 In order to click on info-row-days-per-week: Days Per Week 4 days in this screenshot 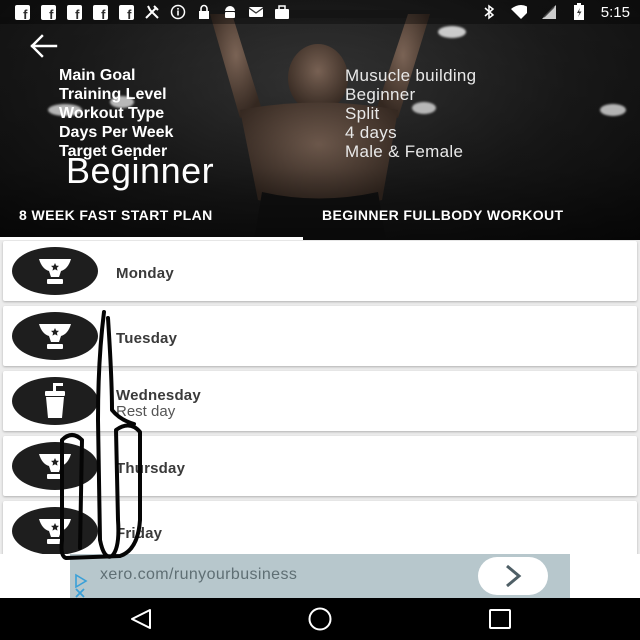, I will do `click(267, 132)`.